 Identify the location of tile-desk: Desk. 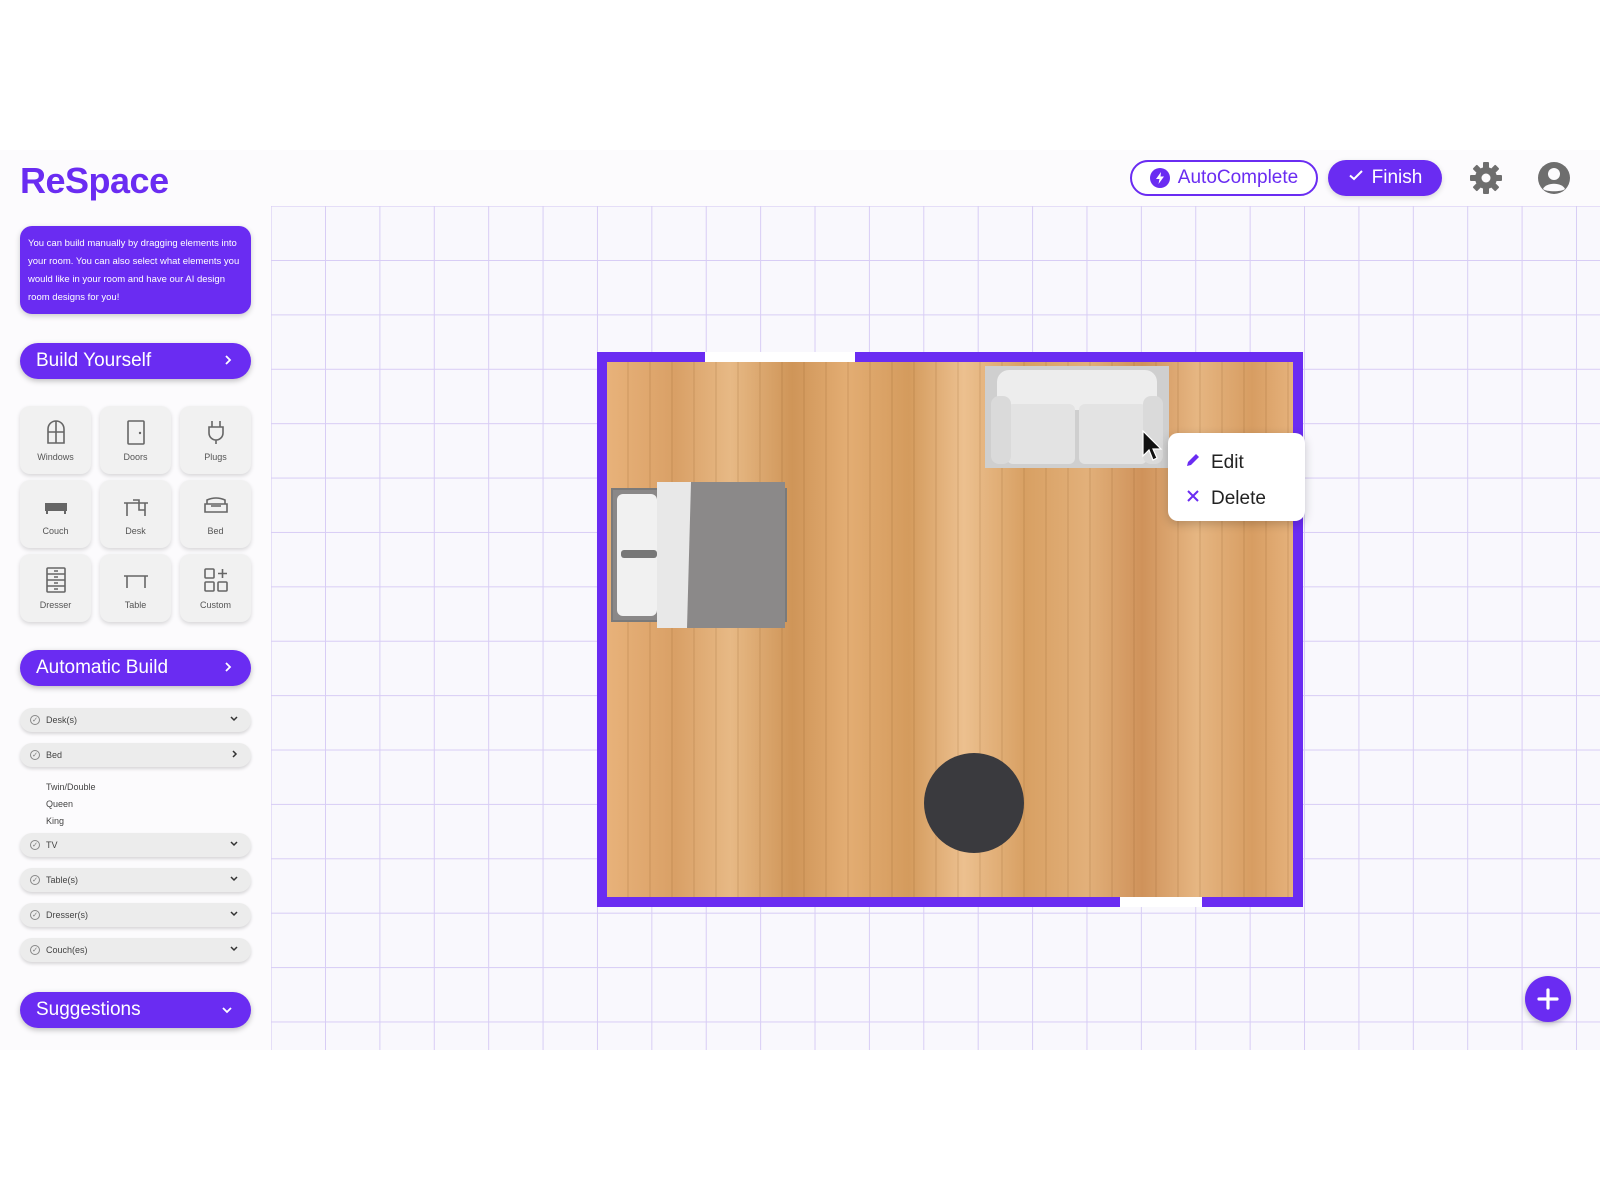
(135, 514).